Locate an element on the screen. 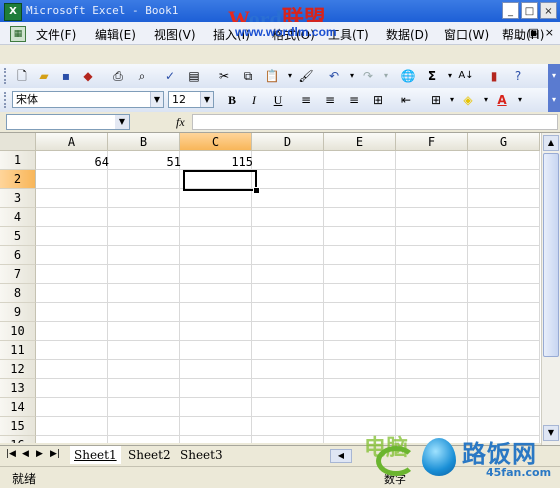 The height and width of the screenshot is (488, 560). row-header-6: 6 is located at coordinates (18, 255).